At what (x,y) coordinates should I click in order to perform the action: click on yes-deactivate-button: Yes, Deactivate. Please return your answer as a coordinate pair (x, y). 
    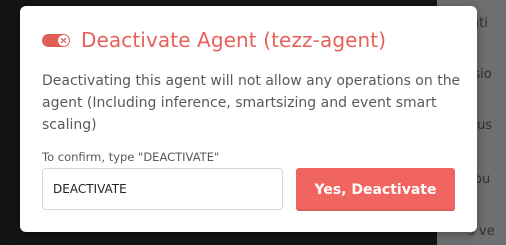
    Looking at the image, I should click on (375, 189).